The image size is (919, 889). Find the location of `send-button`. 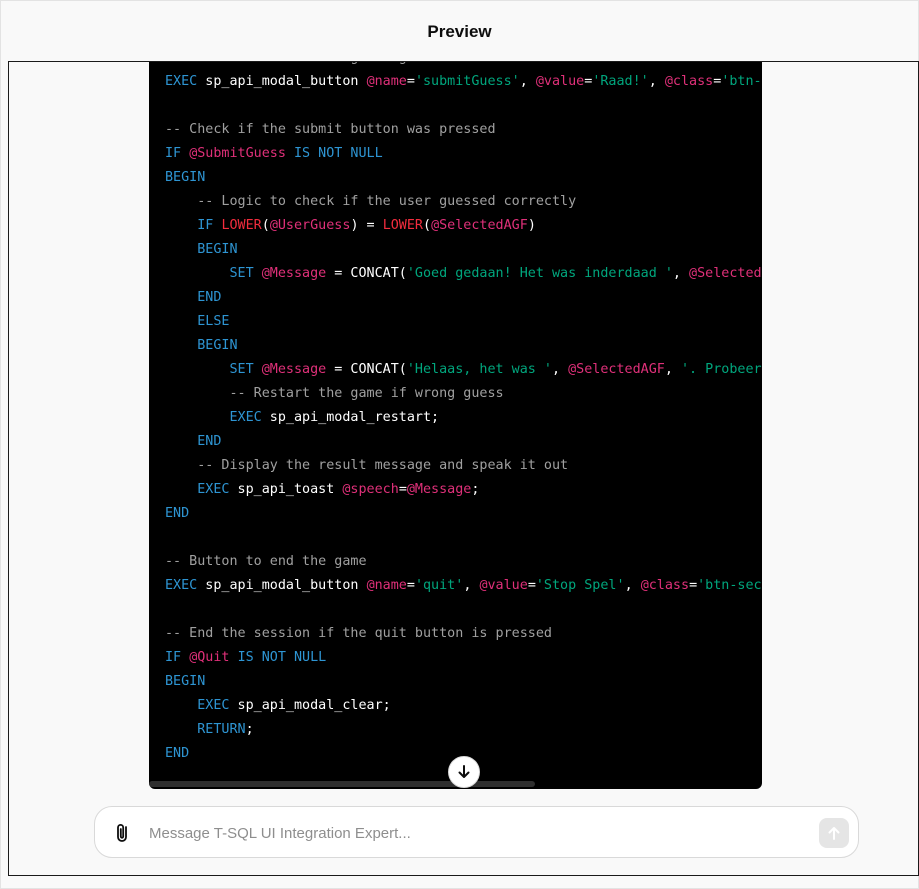

send-button is located at coordinates (834, 833).